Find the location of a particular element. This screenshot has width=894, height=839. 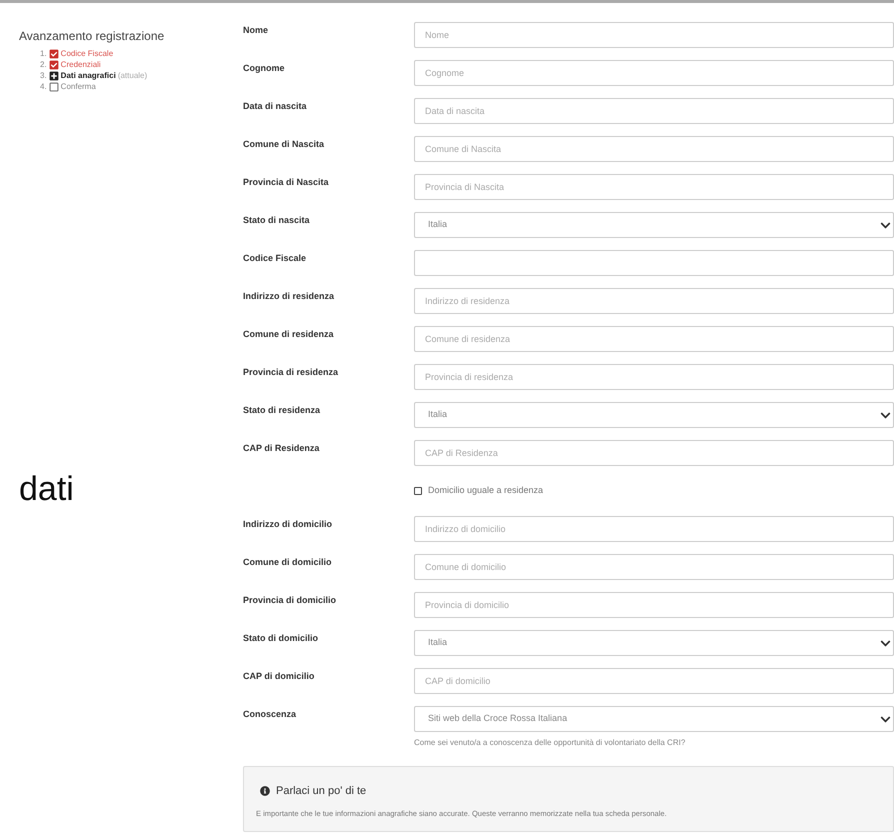

field-label: Provincia di residenza is located at coordinates (291, 372).